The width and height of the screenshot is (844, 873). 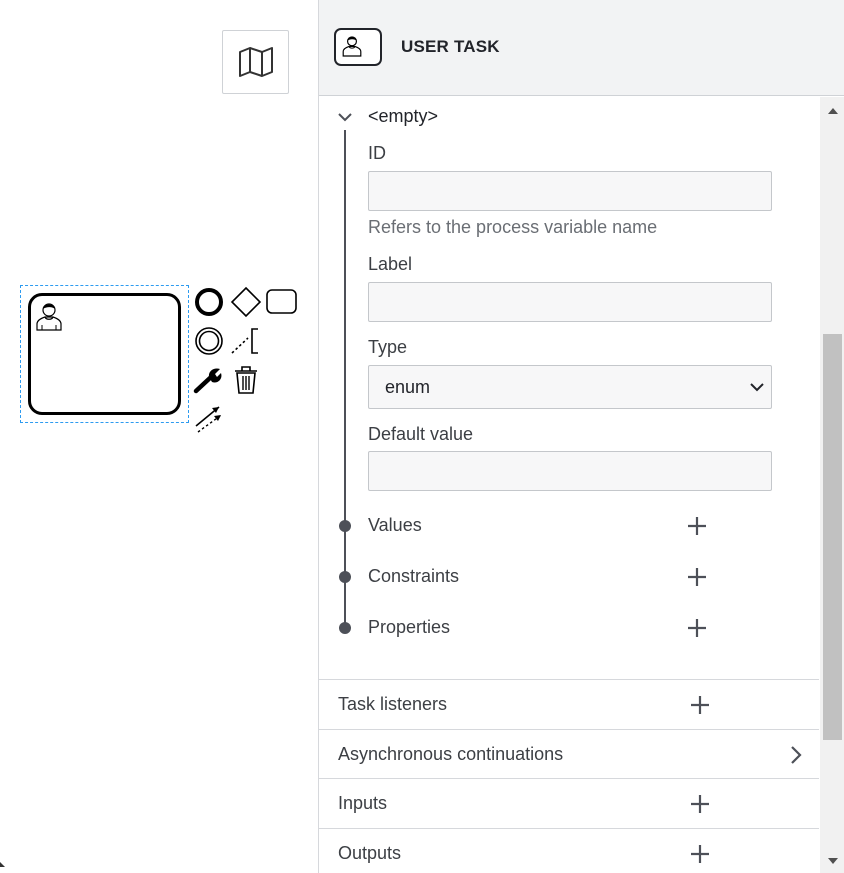 What do you see at coordinates (833, 861) in the screenshot?
I see `scroll-down-arrow-icon` at bounding box center [833, 861].